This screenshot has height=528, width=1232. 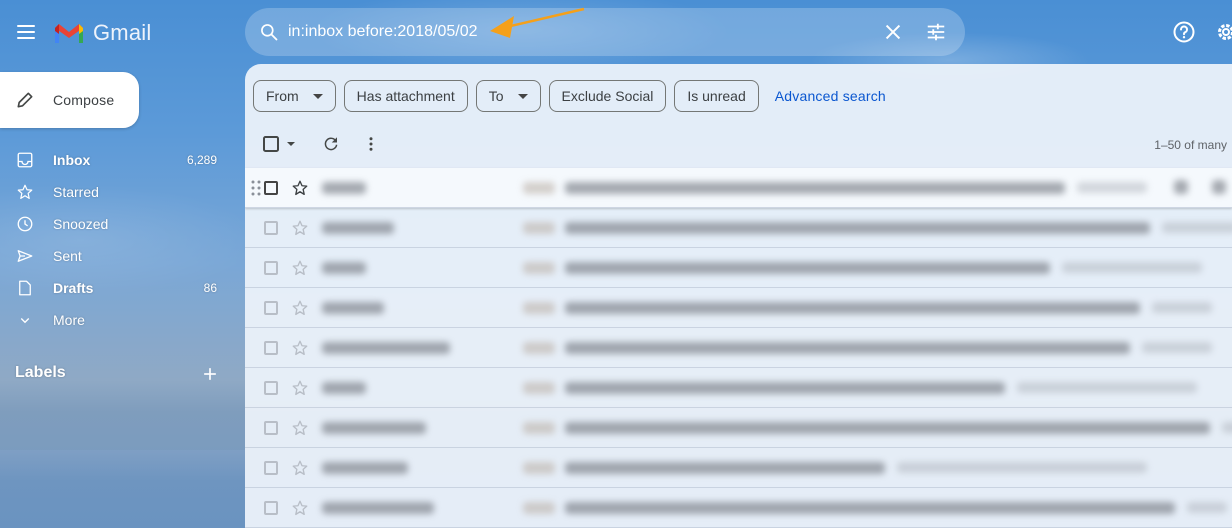 What do you see at coordinates (1223, 32) in the screenshot?
I see `gear-icon` at bounding box center [1223, 32].